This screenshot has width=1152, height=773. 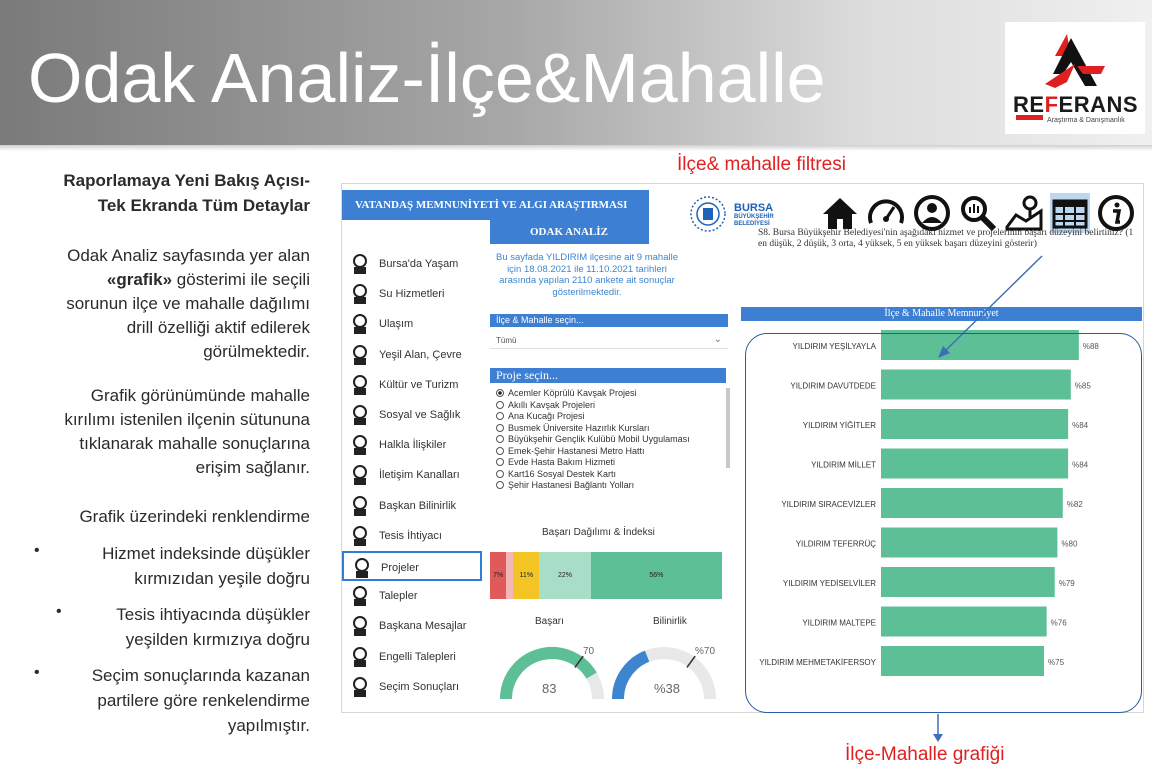 I want to click on ilce-filter-value: Tümü, so click(x=506, y=340).